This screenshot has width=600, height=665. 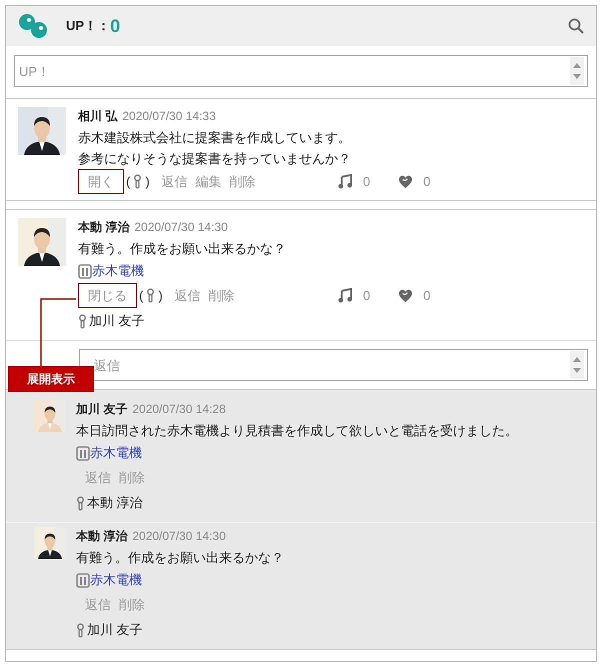 I want to click on toggle-link: 開く, so click(x=101, y=181).